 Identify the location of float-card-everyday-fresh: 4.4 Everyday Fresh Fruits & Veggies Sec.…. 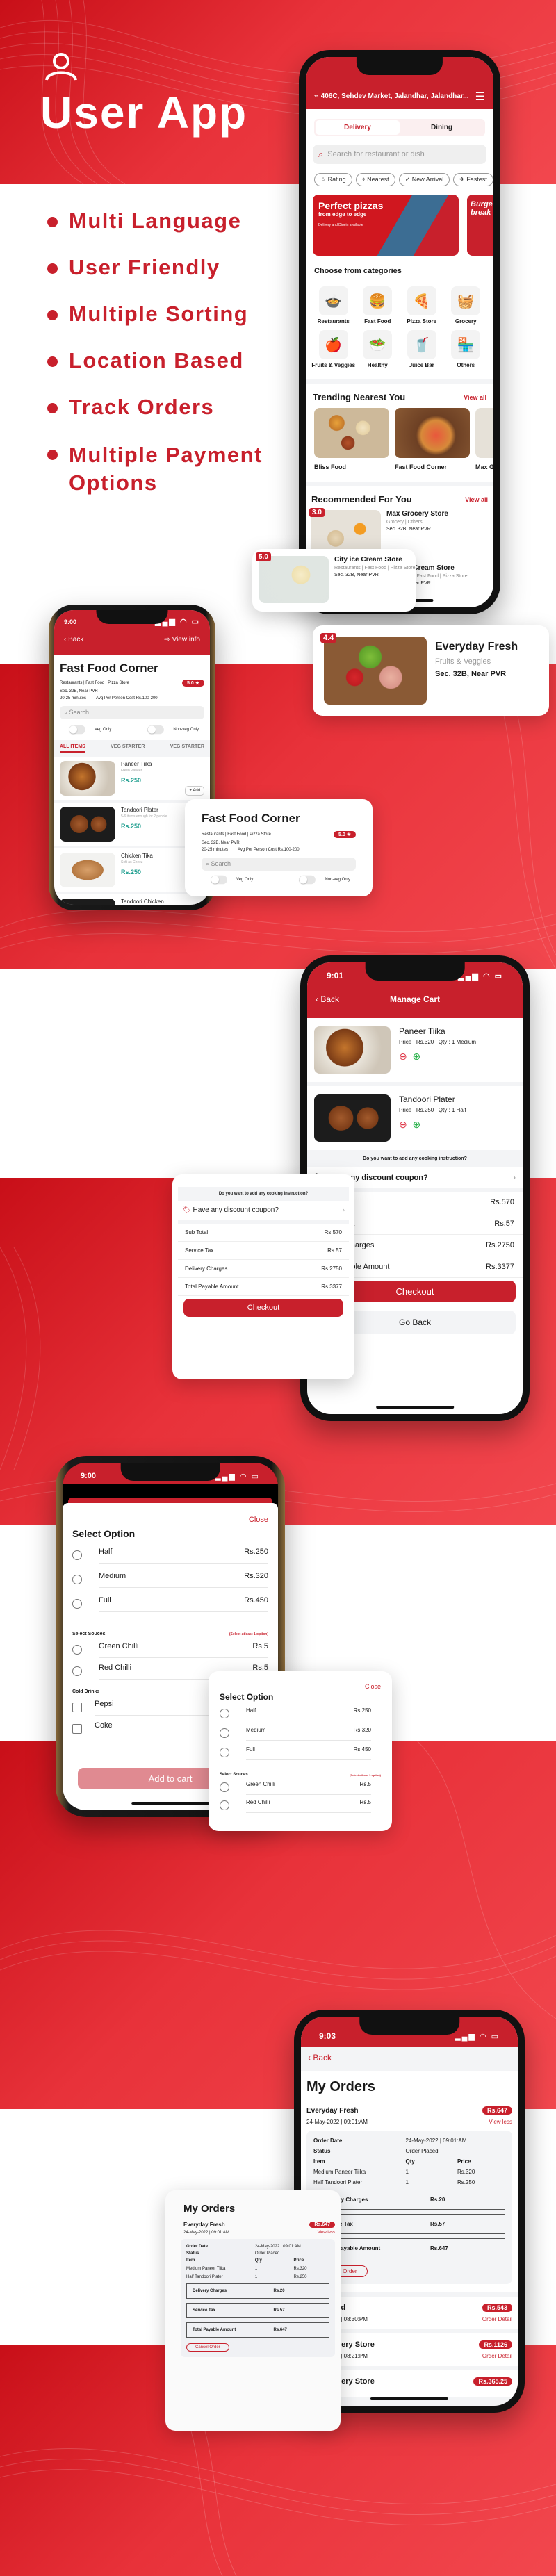
(431, 670).